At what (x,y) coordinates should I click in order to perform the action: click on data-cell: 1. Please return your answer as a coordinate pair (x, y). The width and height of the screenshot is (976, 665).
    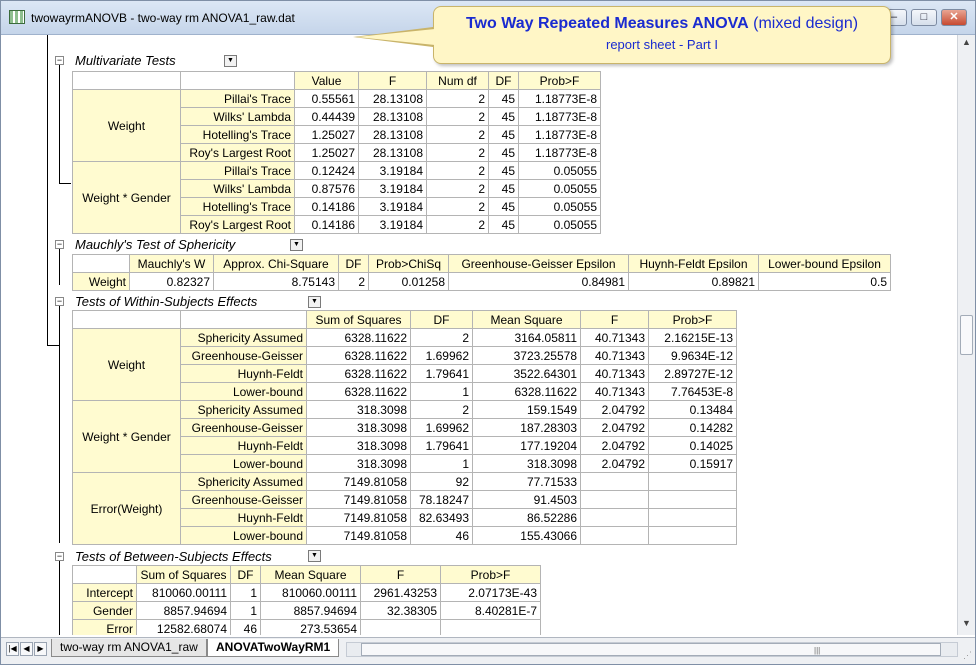
    Looking at the image, I should click on (441, 463).